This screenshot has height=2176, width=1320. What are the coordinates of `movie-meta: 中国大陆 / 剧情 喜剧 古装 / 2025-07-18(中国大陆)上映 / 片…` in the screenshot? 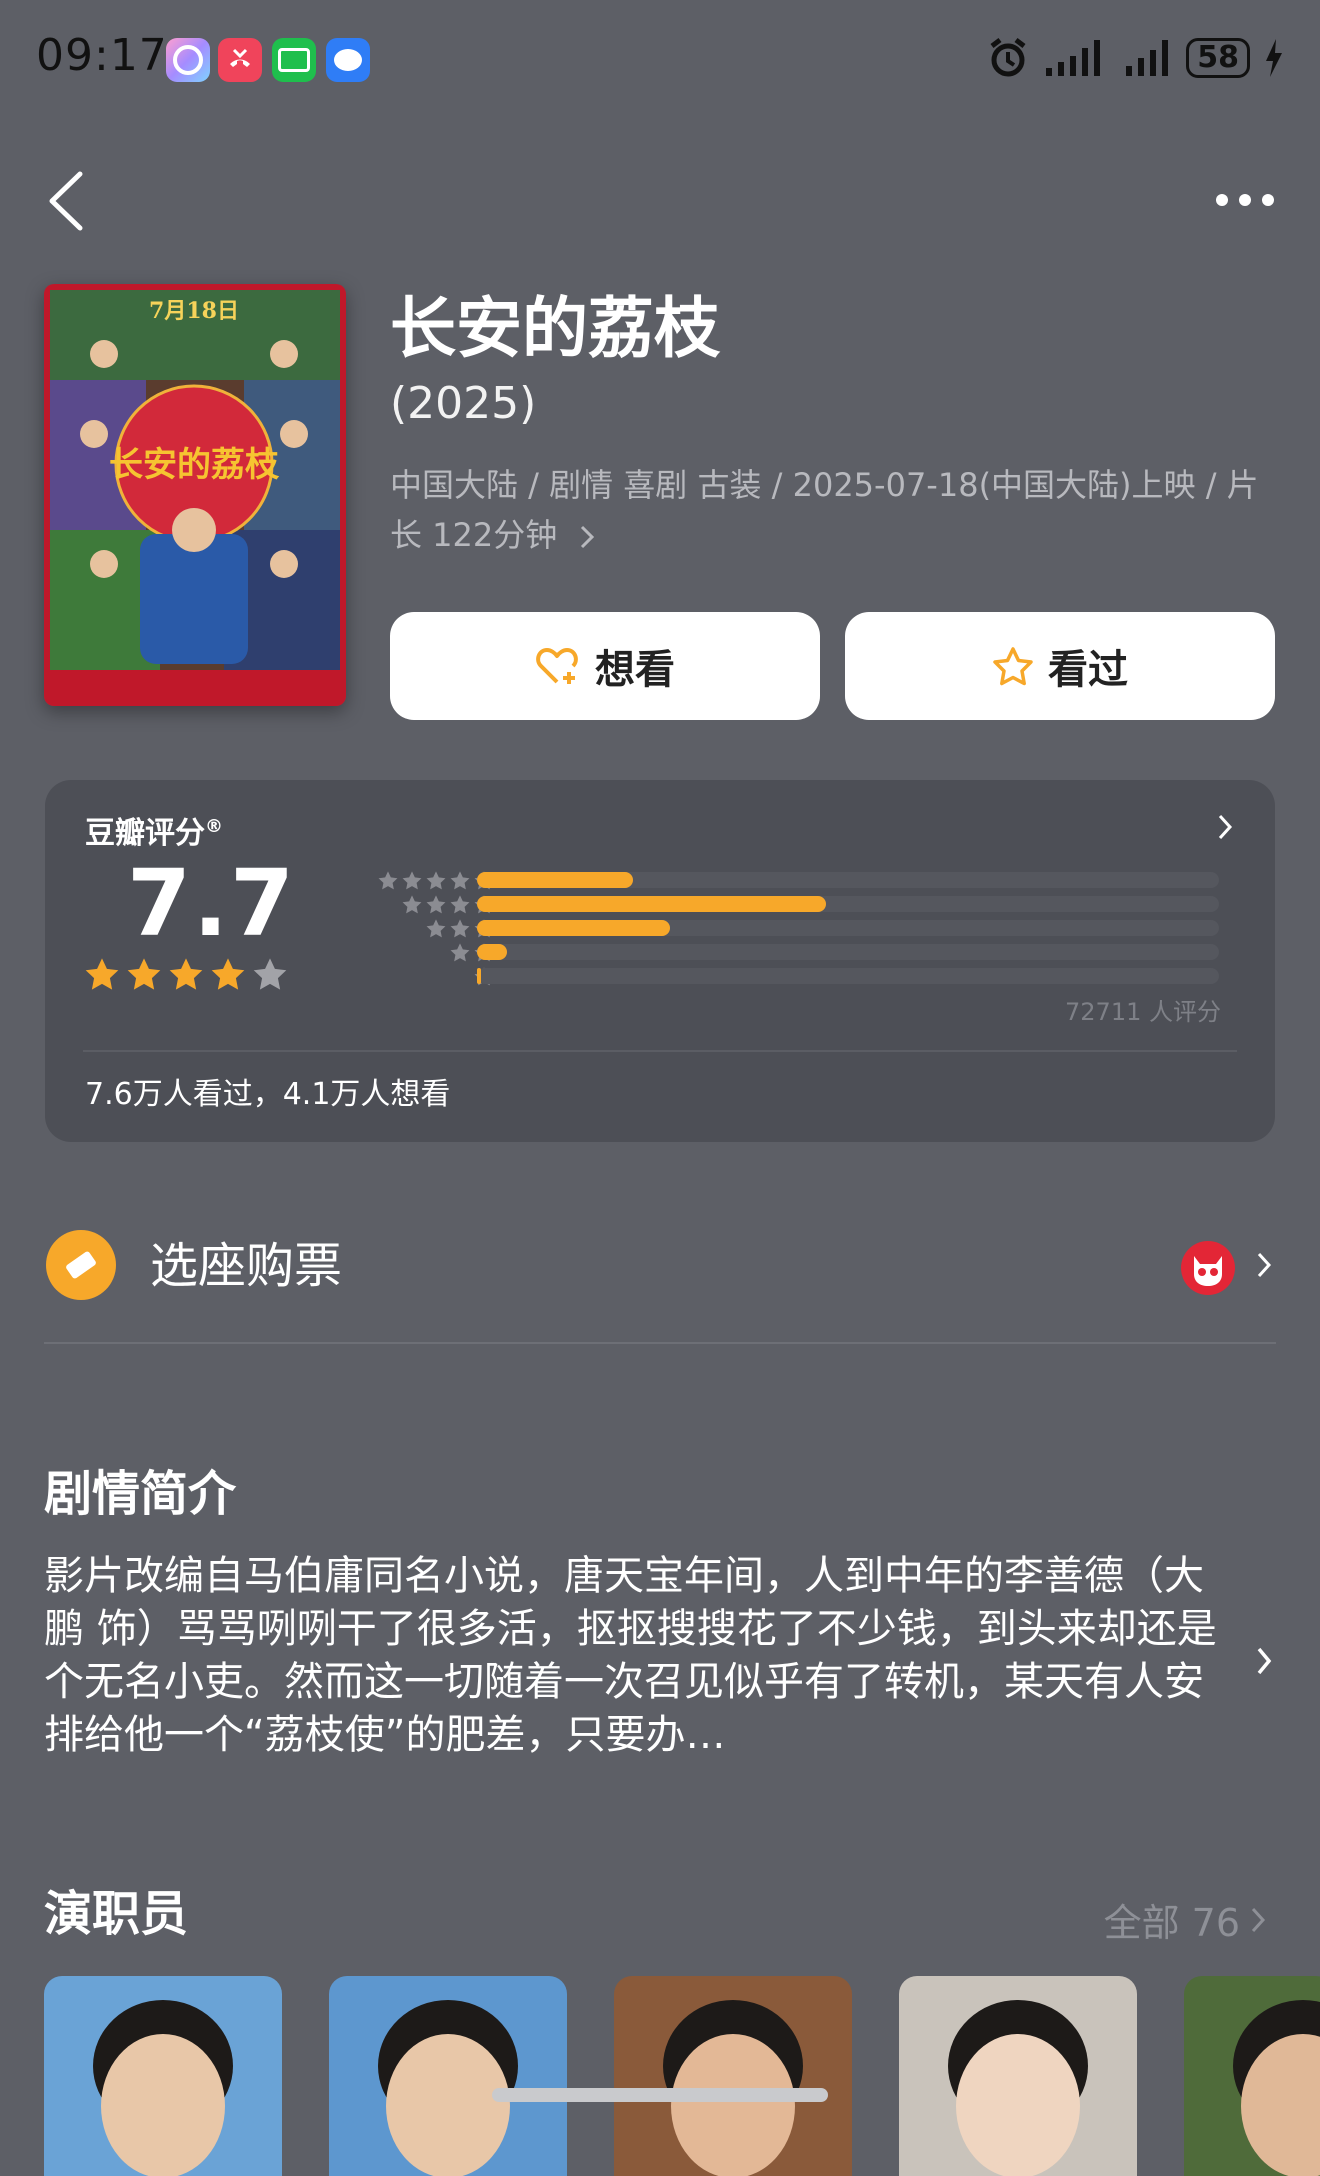 It's located at (830, 510).